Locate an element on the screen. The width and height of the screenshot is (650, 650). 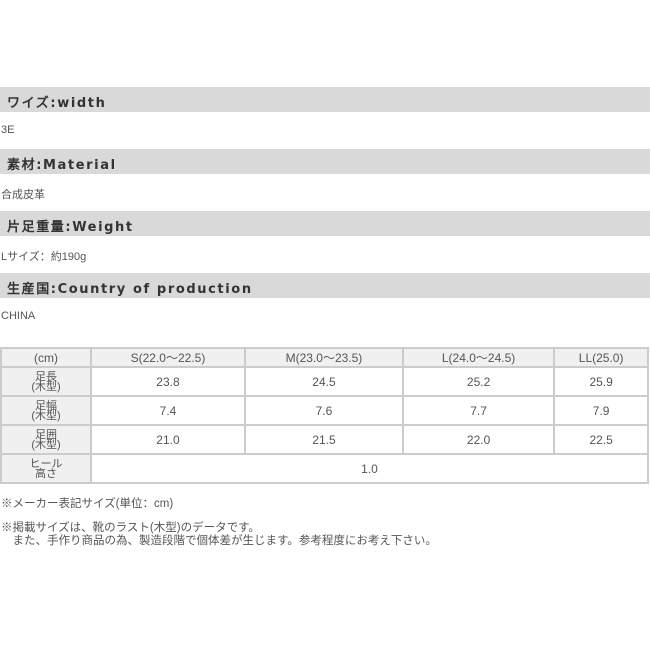
row-label: 足長 (木型) is located at coordinates (46, 381).